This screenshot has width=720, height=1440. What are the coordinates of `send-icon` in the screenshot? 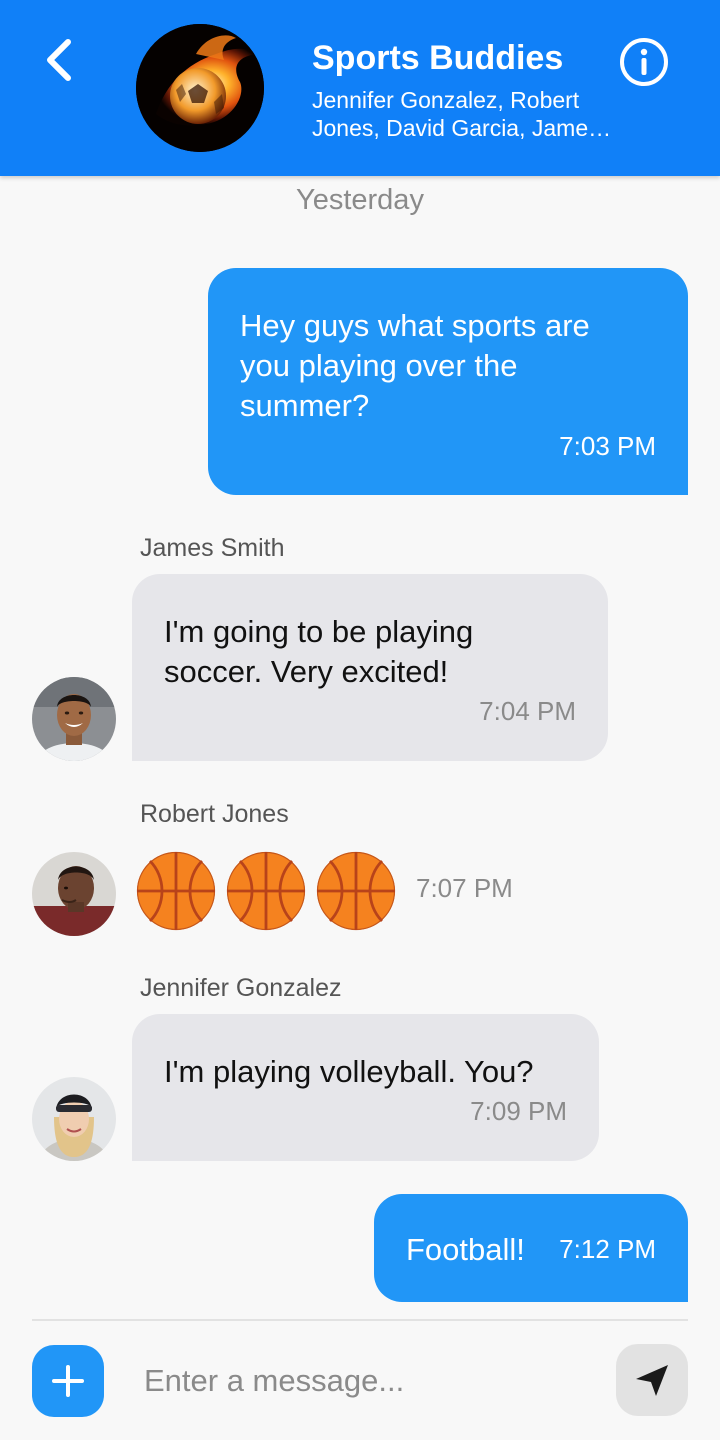 It's located at (652, 1380).